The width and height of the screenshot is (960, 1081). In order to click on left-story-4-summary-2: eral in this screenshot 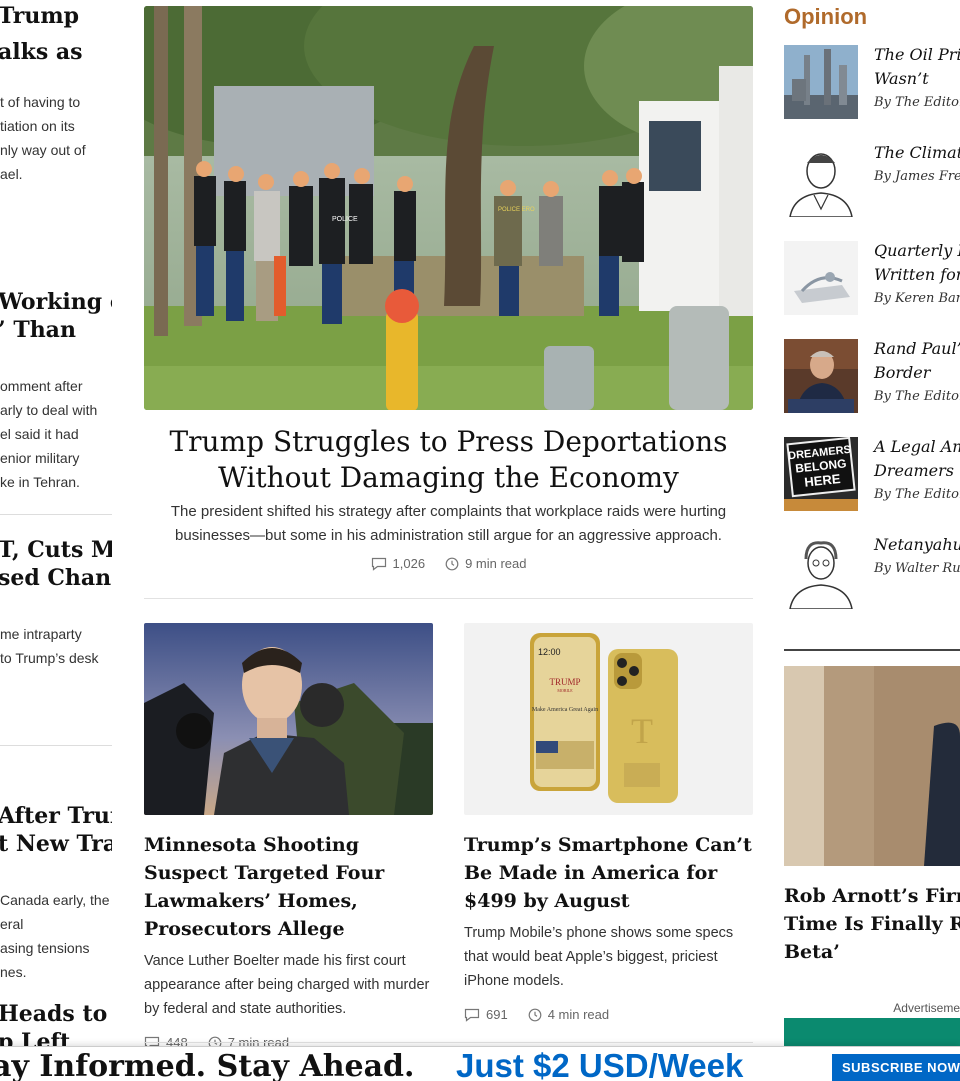, I will do `click(12, 924)`.